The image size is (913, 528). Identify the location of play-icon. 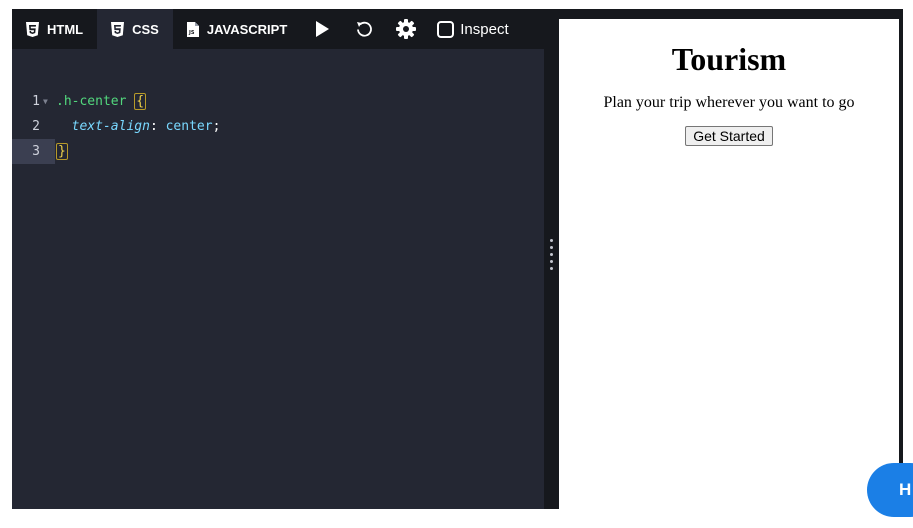
(322, 29).